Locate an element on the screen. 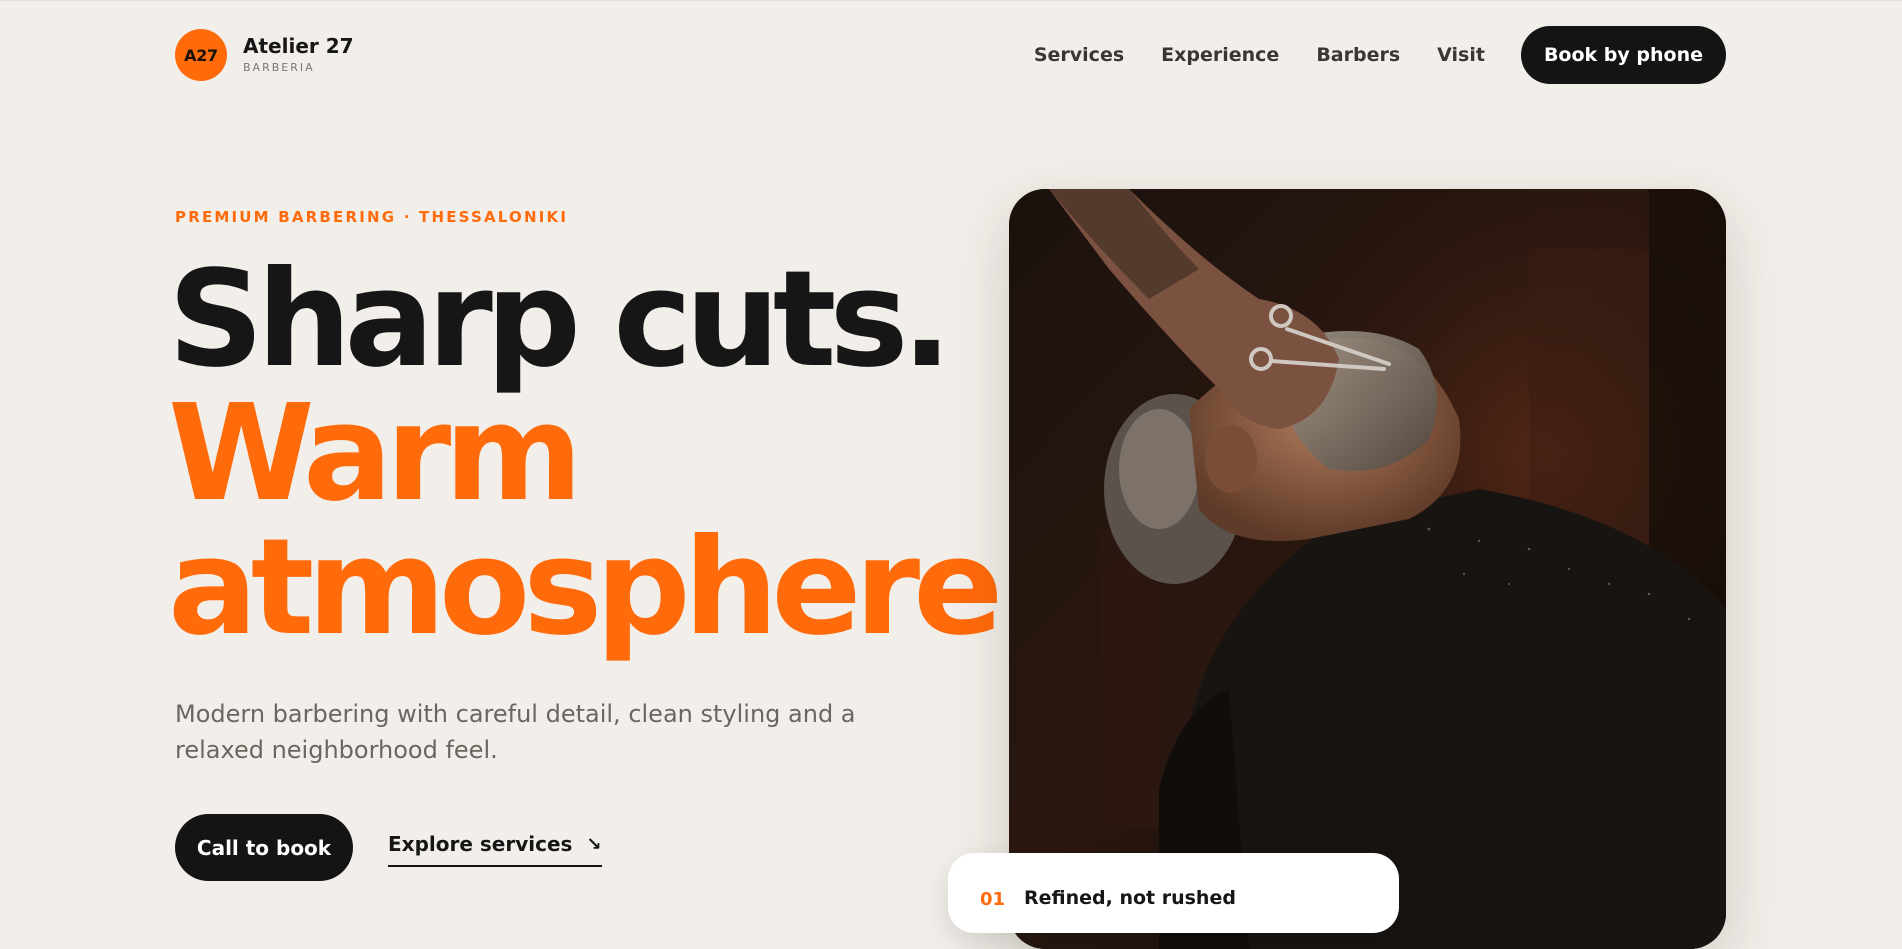 This screenshot has width=1902, height=949. brand-logo: A27 Atelier 27 BARBERIA is located at coordinates (264, 55).